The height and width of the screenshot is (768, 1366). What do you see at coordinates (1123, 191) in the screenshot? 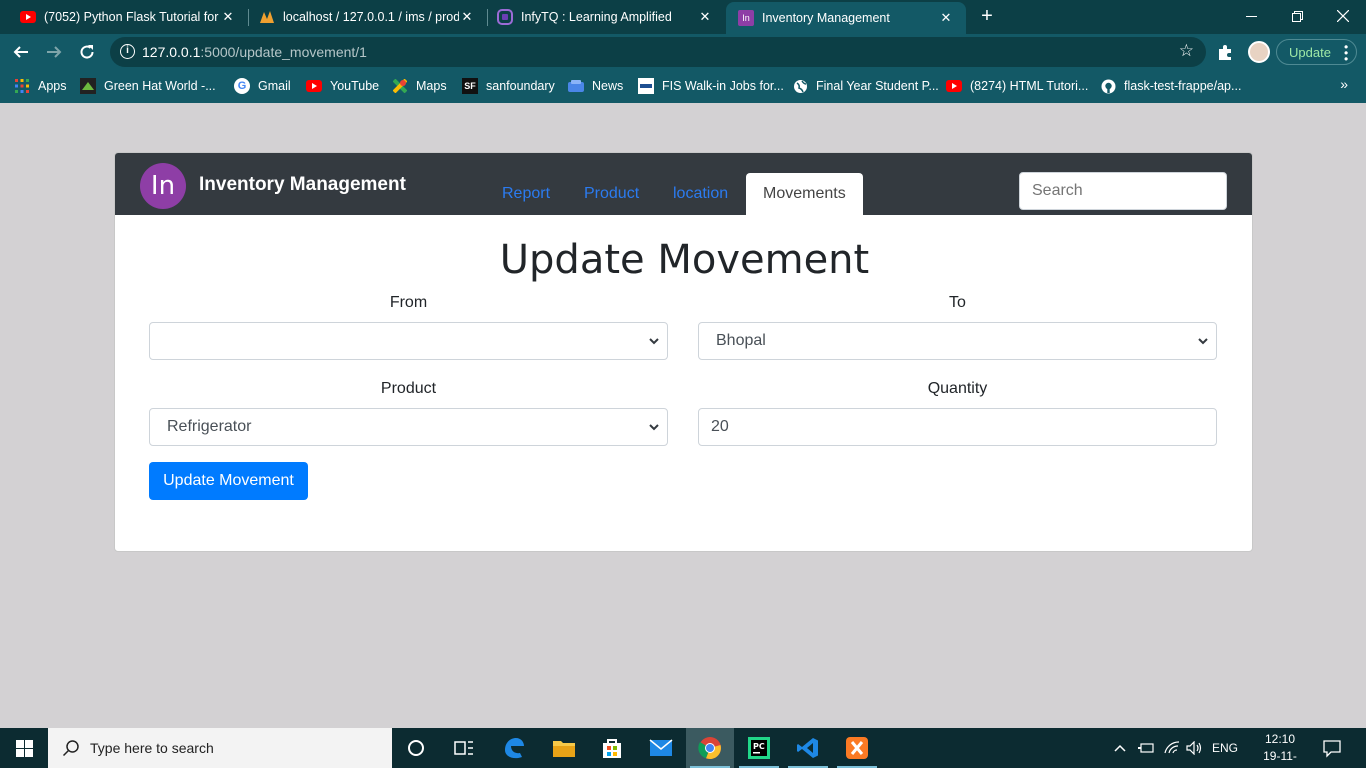
I see `search-input` at bounding box center [1123, 191].